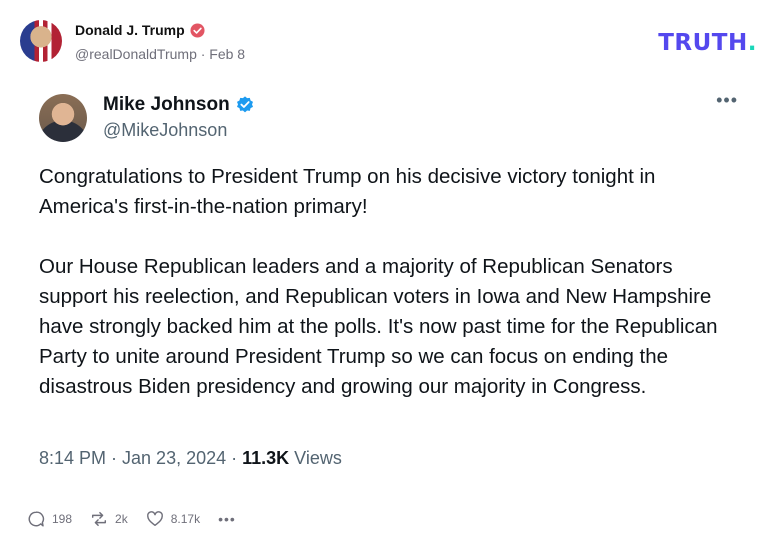 This screenshot has height=551, width=777. I want to click on reply-icon, so click(36, 519).